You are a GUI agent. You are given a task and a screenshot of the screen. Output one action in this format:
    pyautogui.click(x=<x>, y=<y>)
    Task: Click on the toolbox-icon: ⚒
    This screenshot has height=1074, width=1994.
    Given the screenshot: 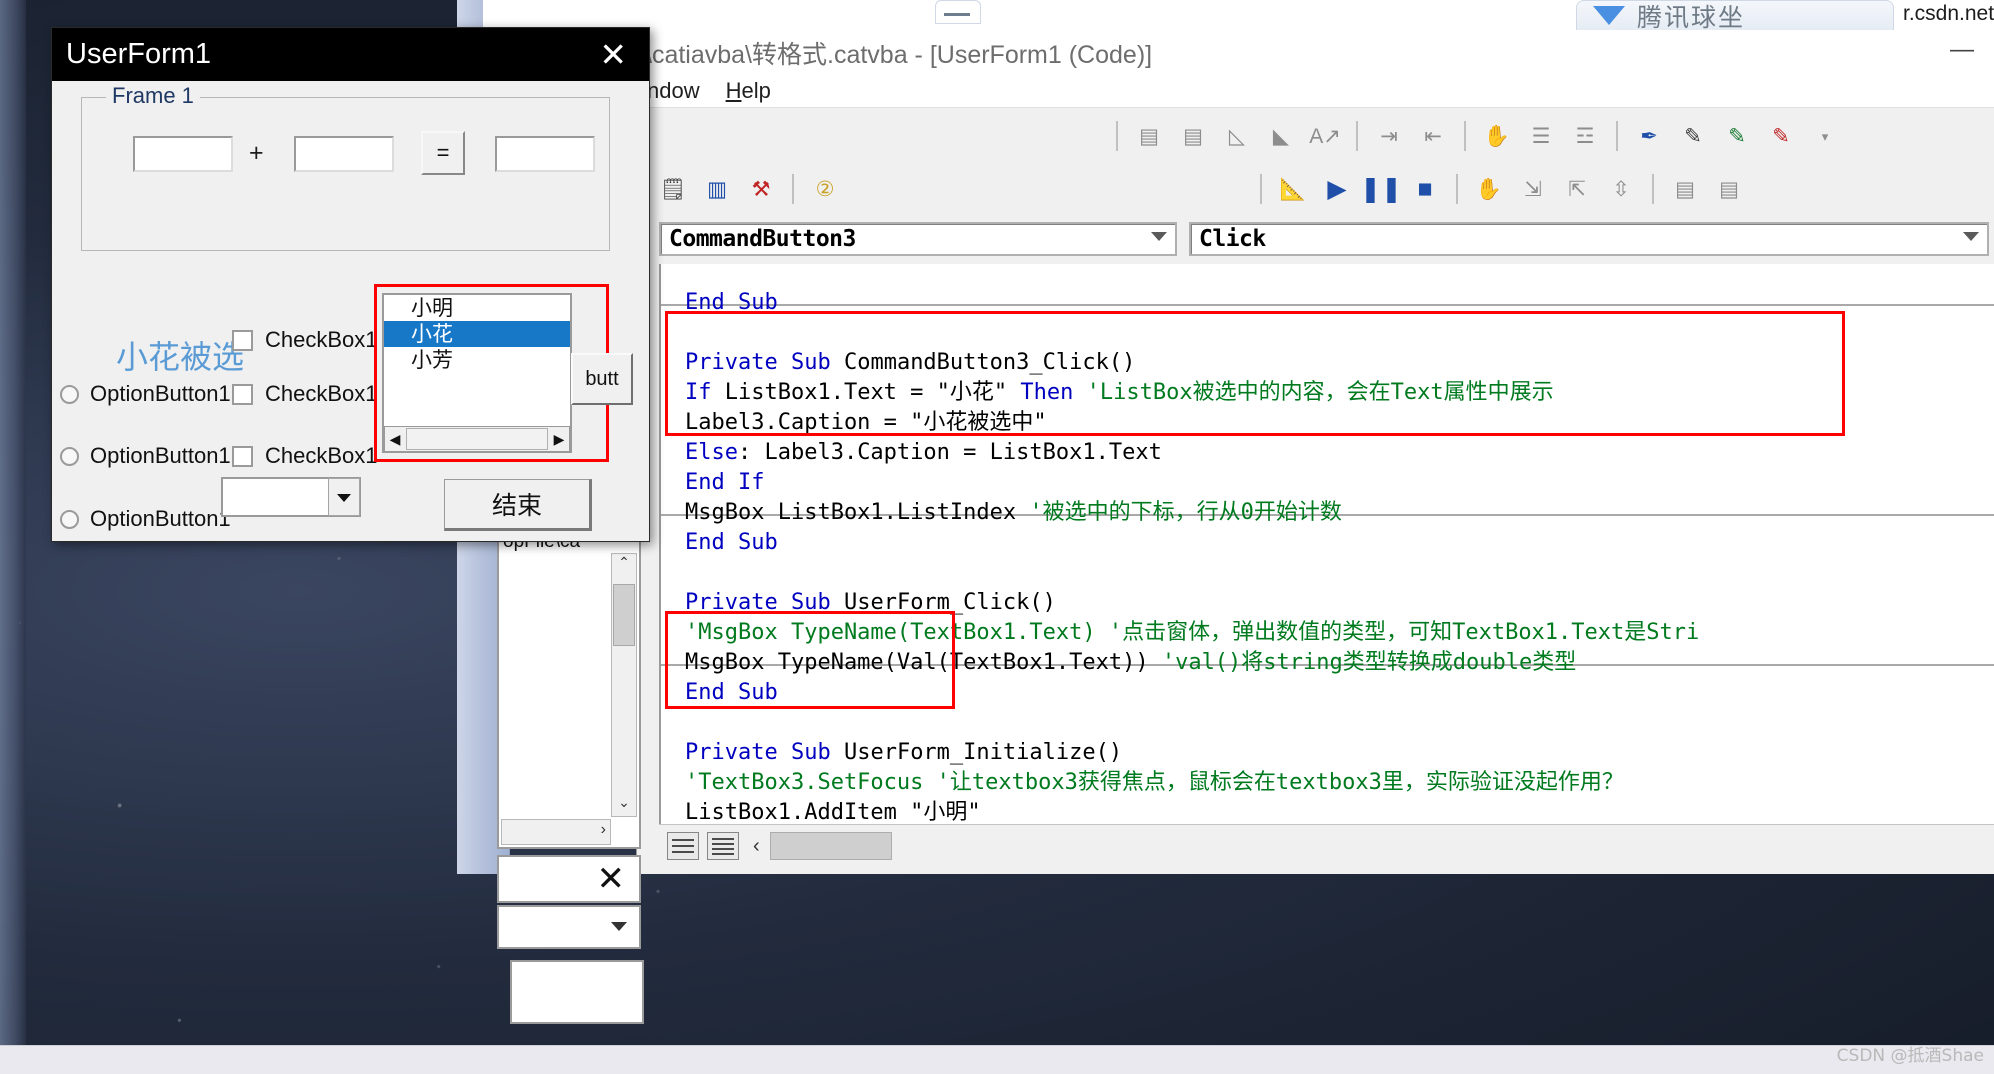 What is the action you would take?
    pyautogui.click(x=761, y=189)
    